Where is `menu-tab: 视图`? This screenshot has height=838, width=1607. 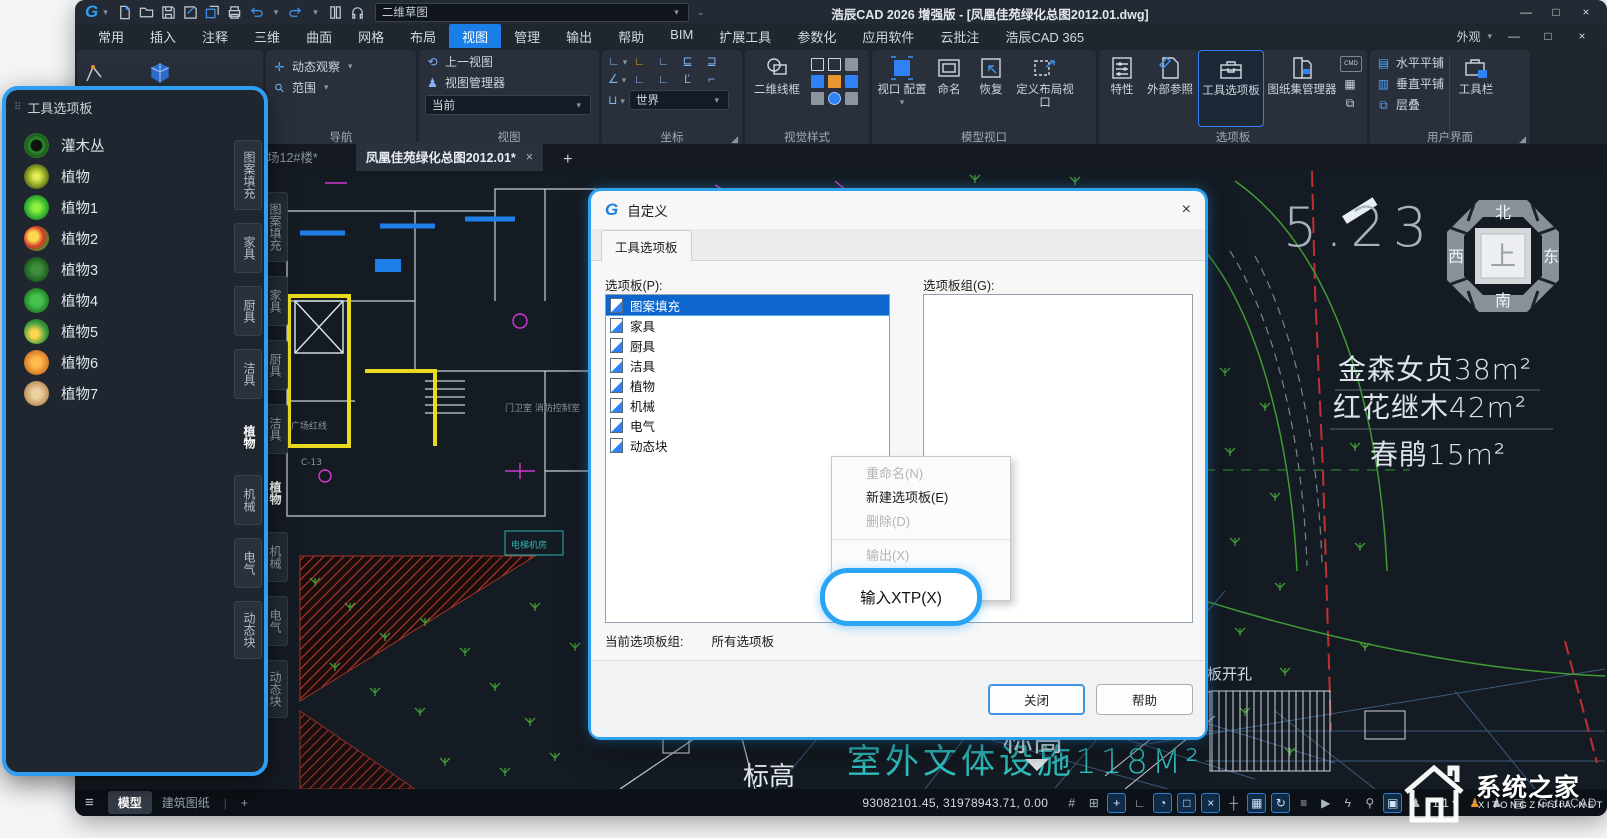
menu-tab: 视图 is located at coordinates (475, 36).